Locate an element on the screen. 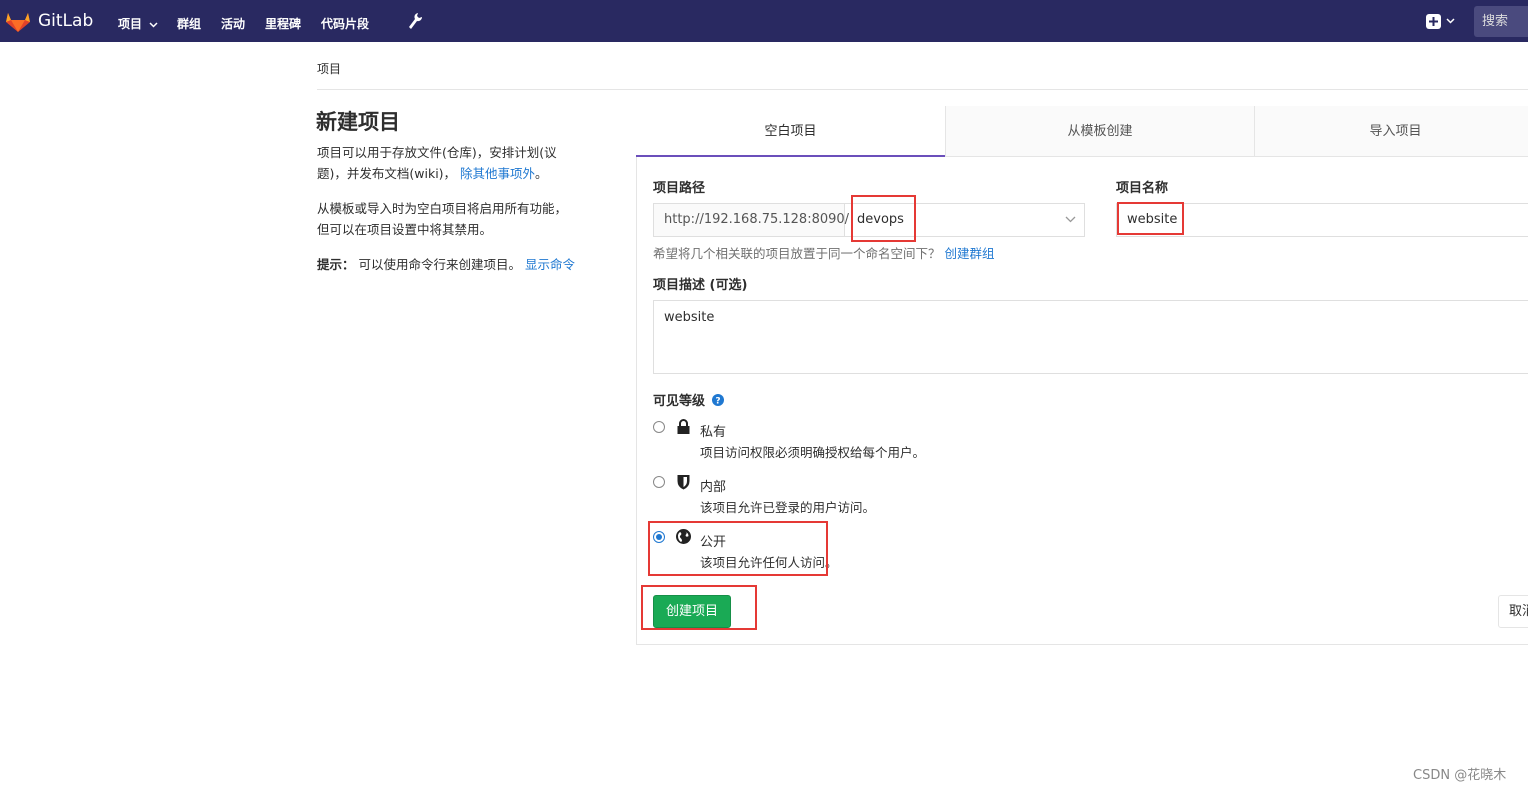 The width and height of the screenshot is (1528, 789). divider is located at coordinates (922, 89).